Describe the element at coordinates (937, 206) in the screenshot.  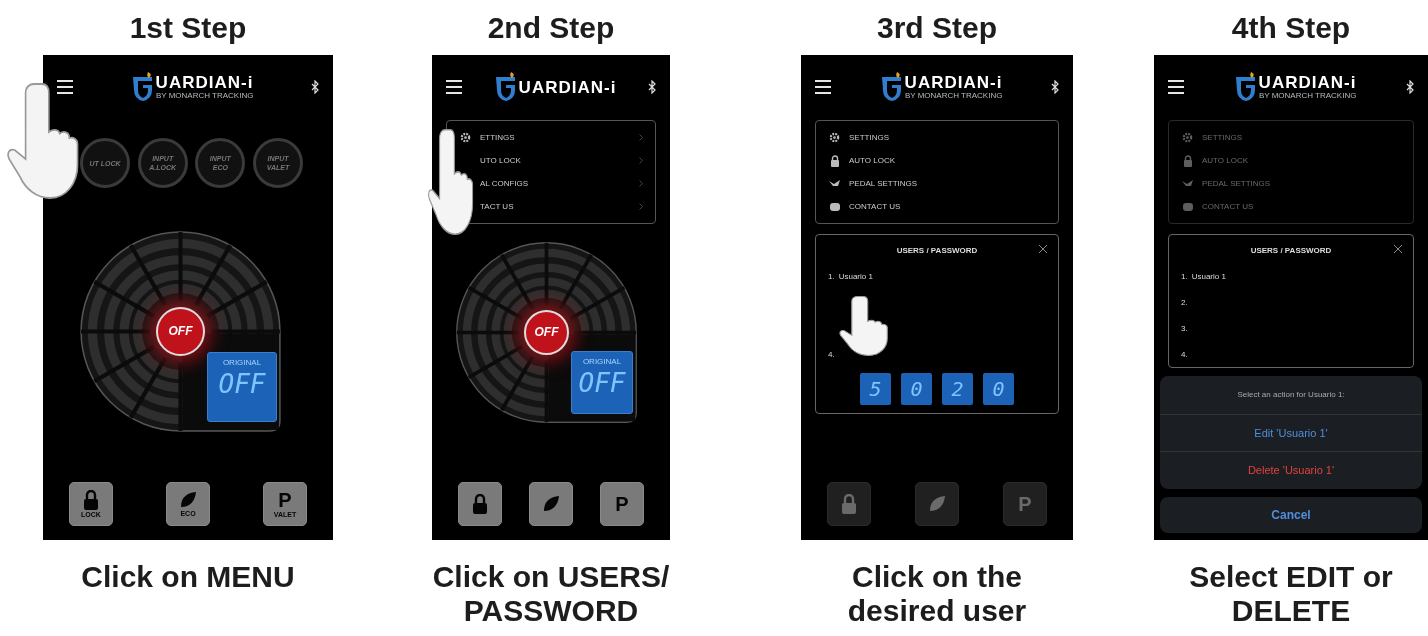
I see `menu-item: CONTACT US` at that location.